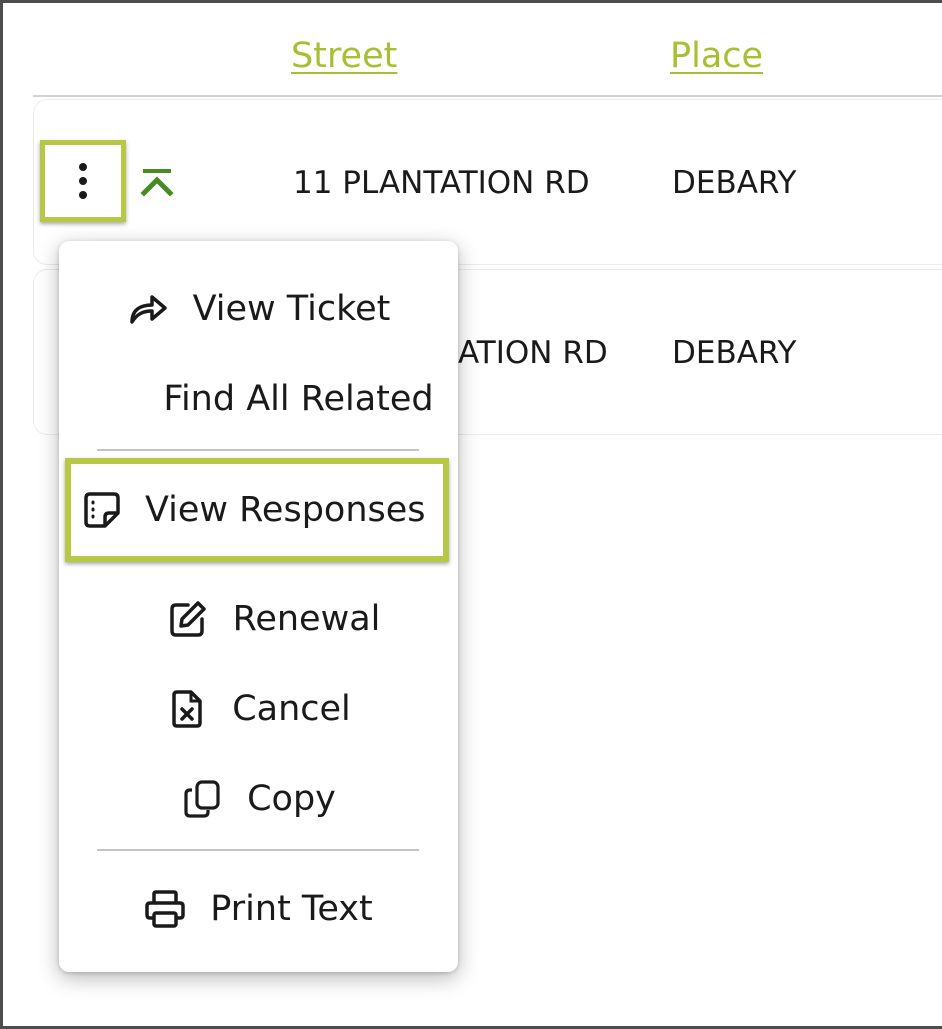  What do you see at coordinates (285, 510) in the screenshot?
I see `menu-item-label: View Responses` at bounding box center [285, 510].